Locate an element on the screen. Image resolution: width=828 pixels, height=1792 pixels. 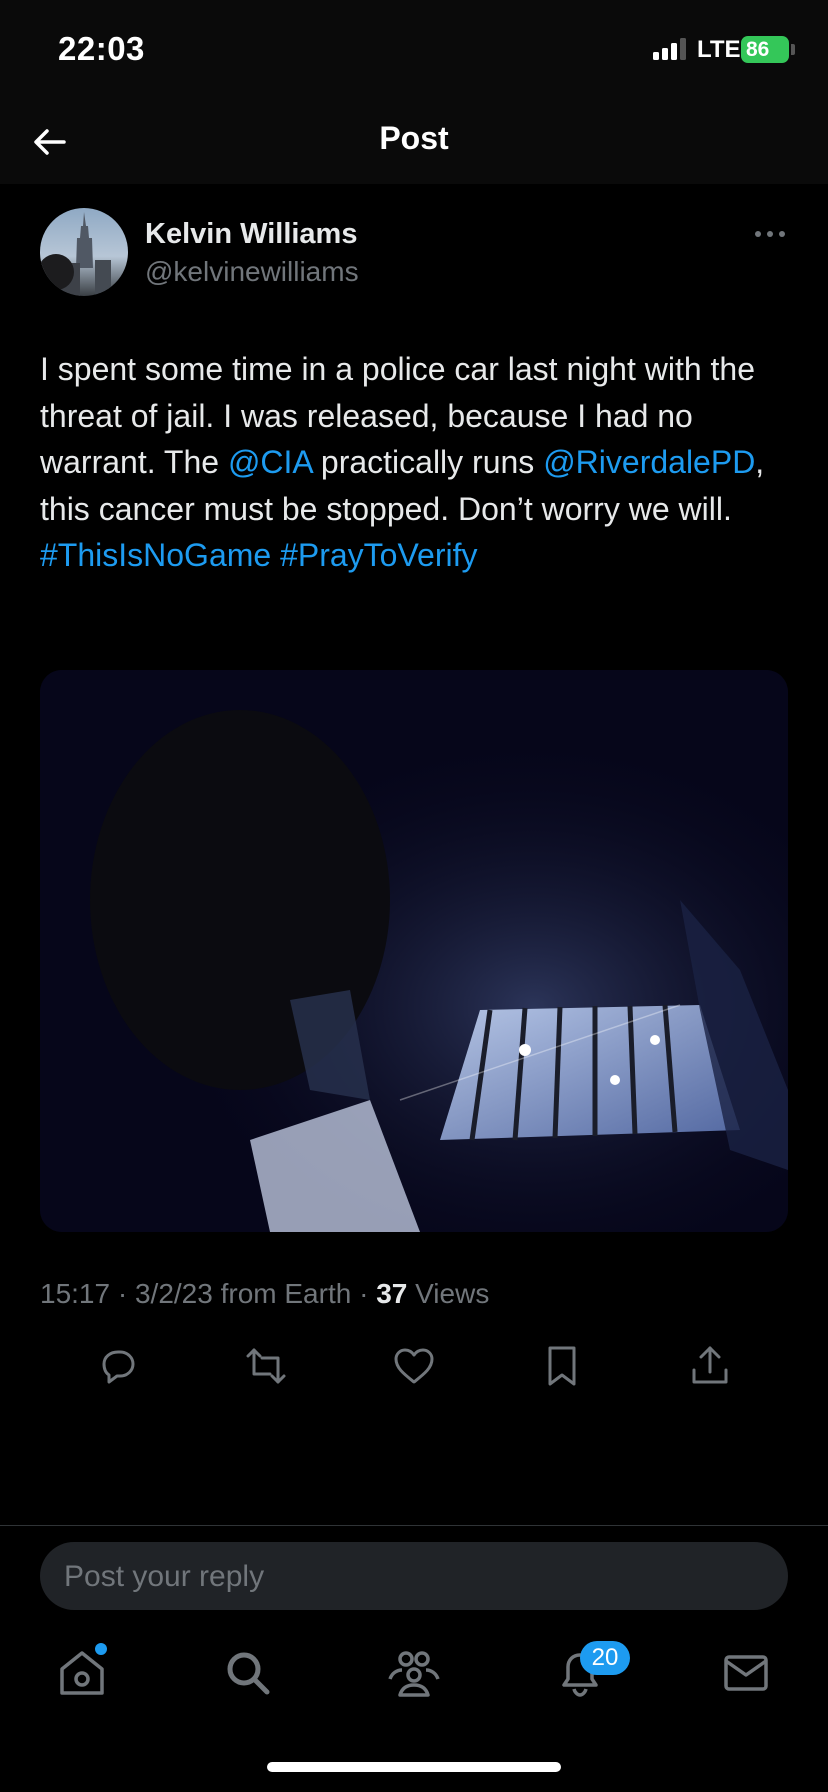
post-meta: 15:17 · 3/2/23 from Earth · 37 Views is located at coordinates (265, 1293).